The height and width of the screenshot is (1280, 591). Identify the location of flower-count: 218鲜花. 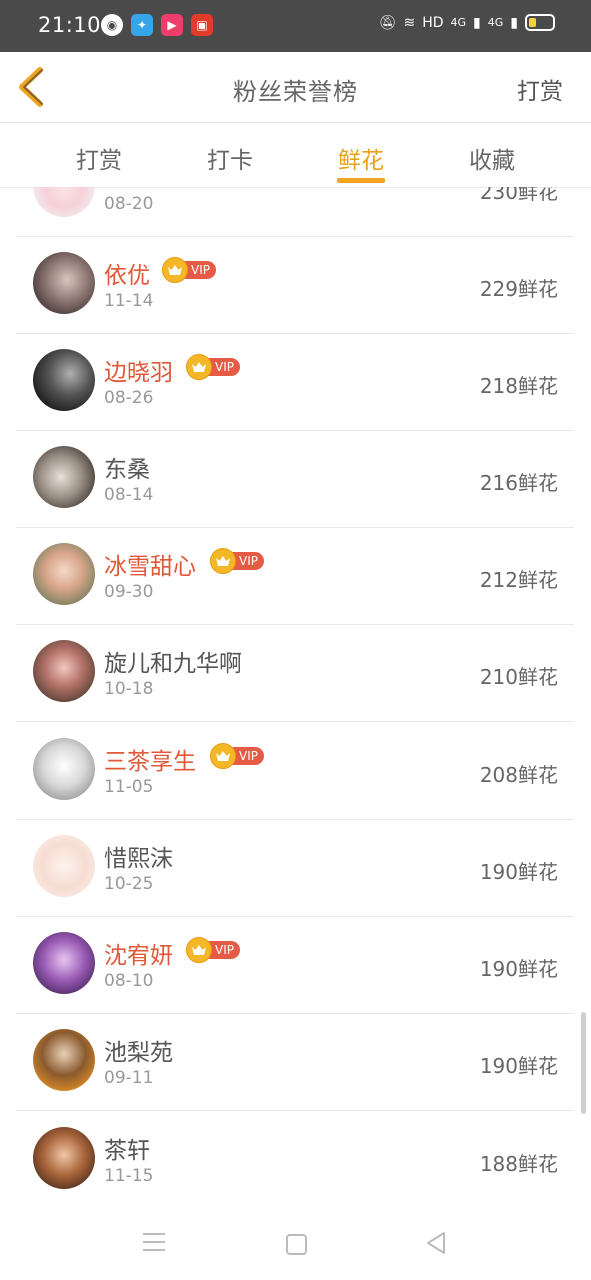
(518, 386).